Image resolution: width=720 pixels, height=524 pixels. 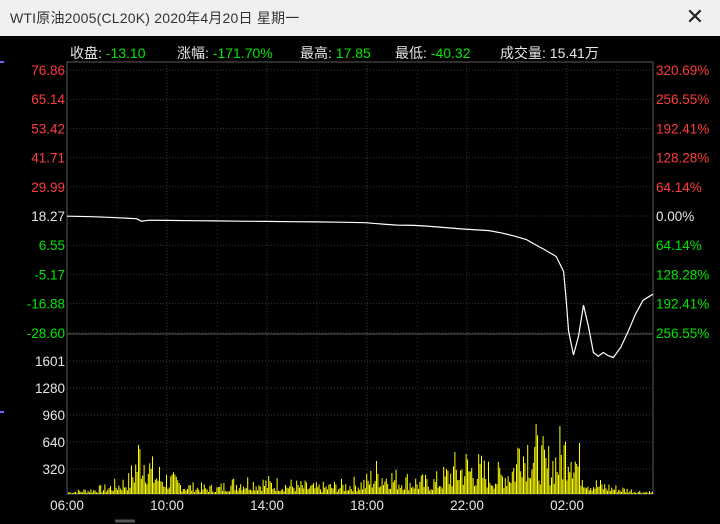 I want to click on volume-bars, so click(x=360, y=458).